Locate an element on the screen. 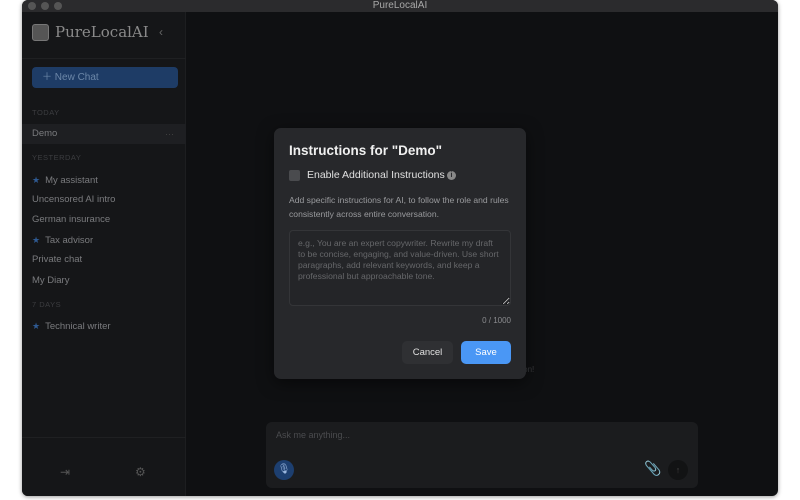  chat-item: Private chat is located at coordinates (104, 260).